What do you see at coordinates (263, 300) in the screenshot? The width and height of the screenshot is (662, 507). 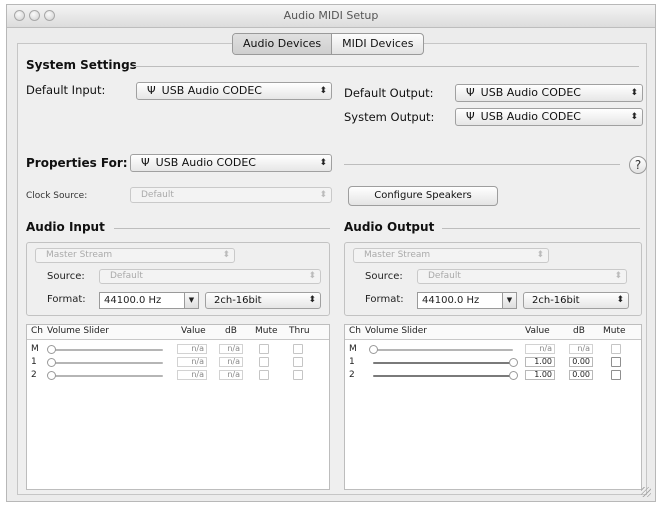 I see `input-bit-format-popup: 2ch-16bit ⬍` at bounding box center [263, 300].